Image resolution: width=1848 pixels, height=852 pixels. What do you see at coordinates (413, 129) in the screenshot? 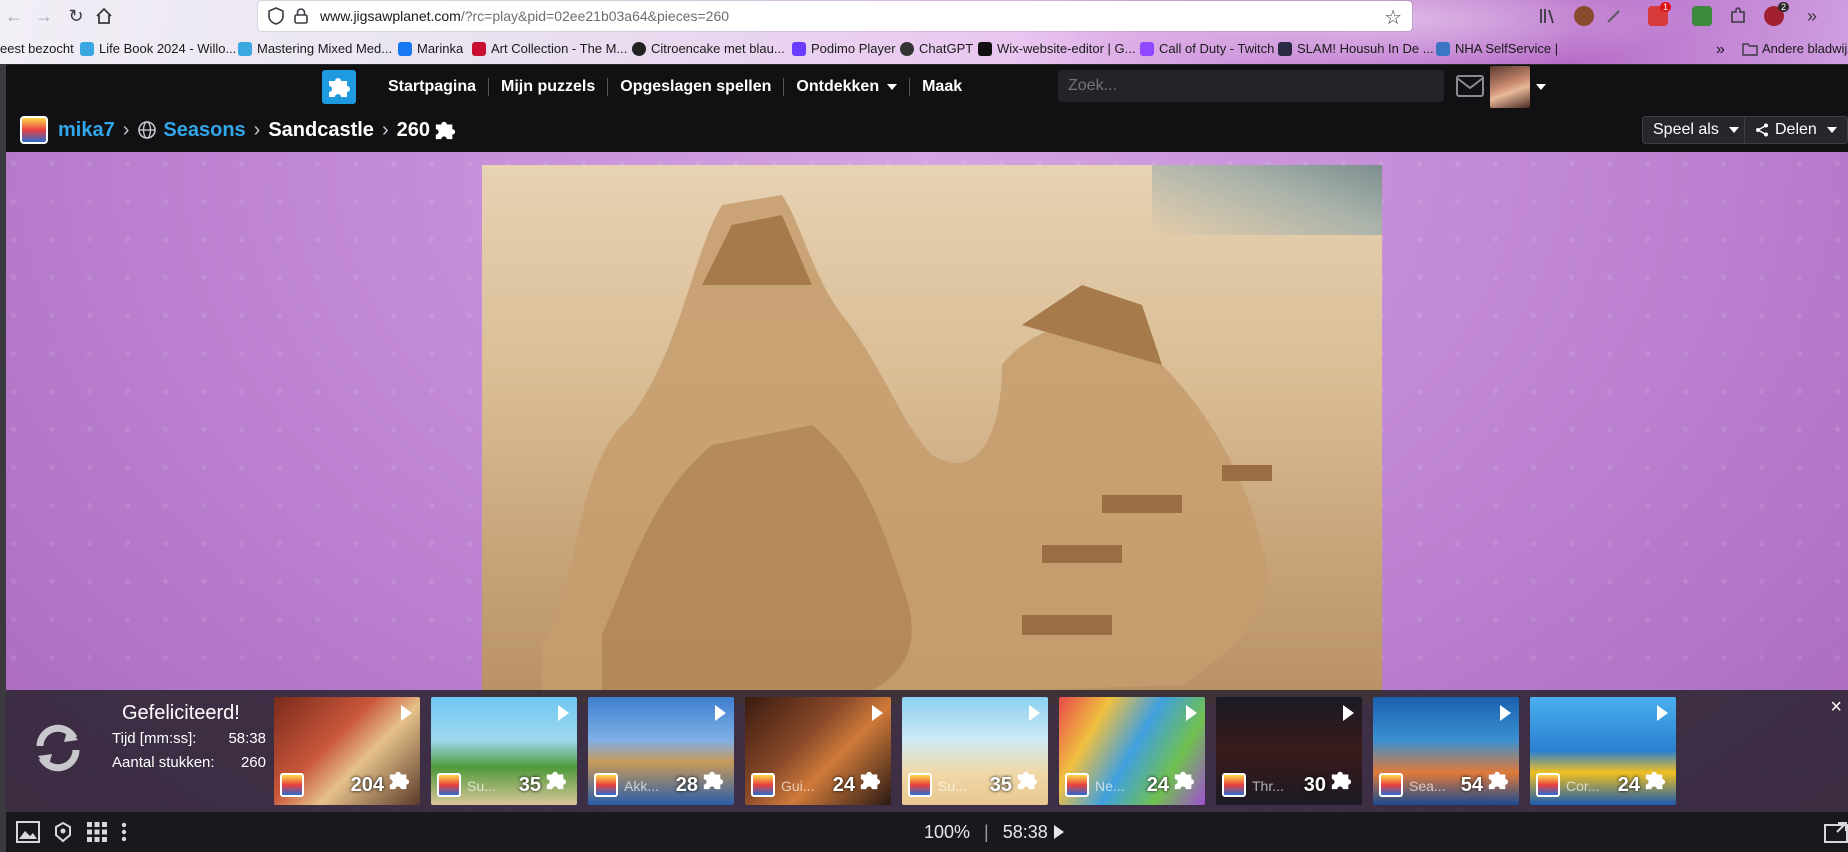
I see `breadcrumb-pieces: 260` at bounding box center [413, 129].